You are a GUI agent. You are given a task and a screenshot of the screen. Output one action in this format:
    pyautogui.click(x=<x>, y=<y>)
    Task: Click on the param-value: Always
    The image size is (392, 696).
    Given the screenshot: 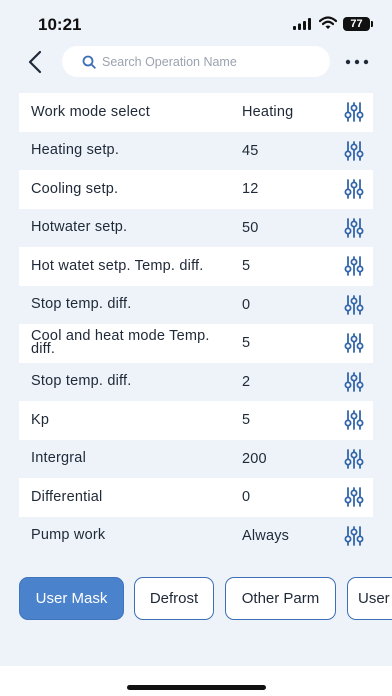 What is the action you would take?
    pyautogui.click(x=266, y=535)
    